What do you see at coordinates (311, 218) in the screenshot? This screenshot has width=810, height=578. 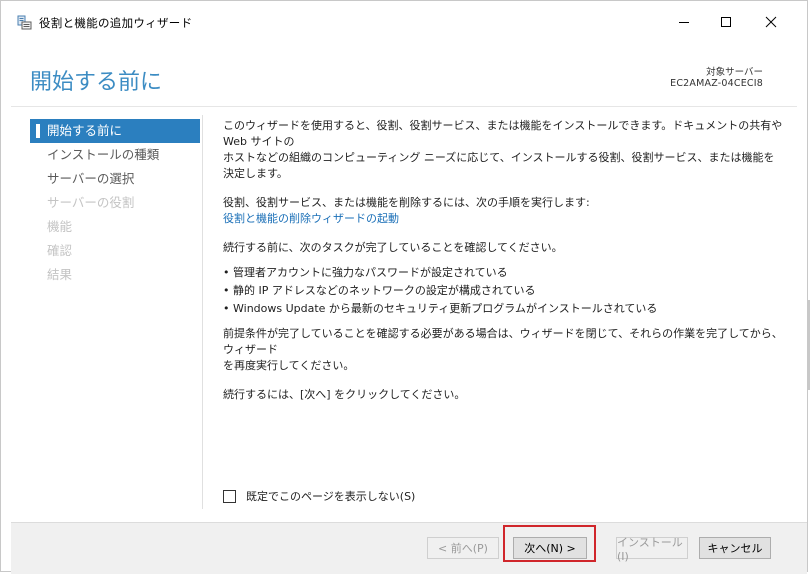 I see `remove-roles-wizard-link: 役割と機能の削除ウィザードの起動` at bounding box center [311, 218].